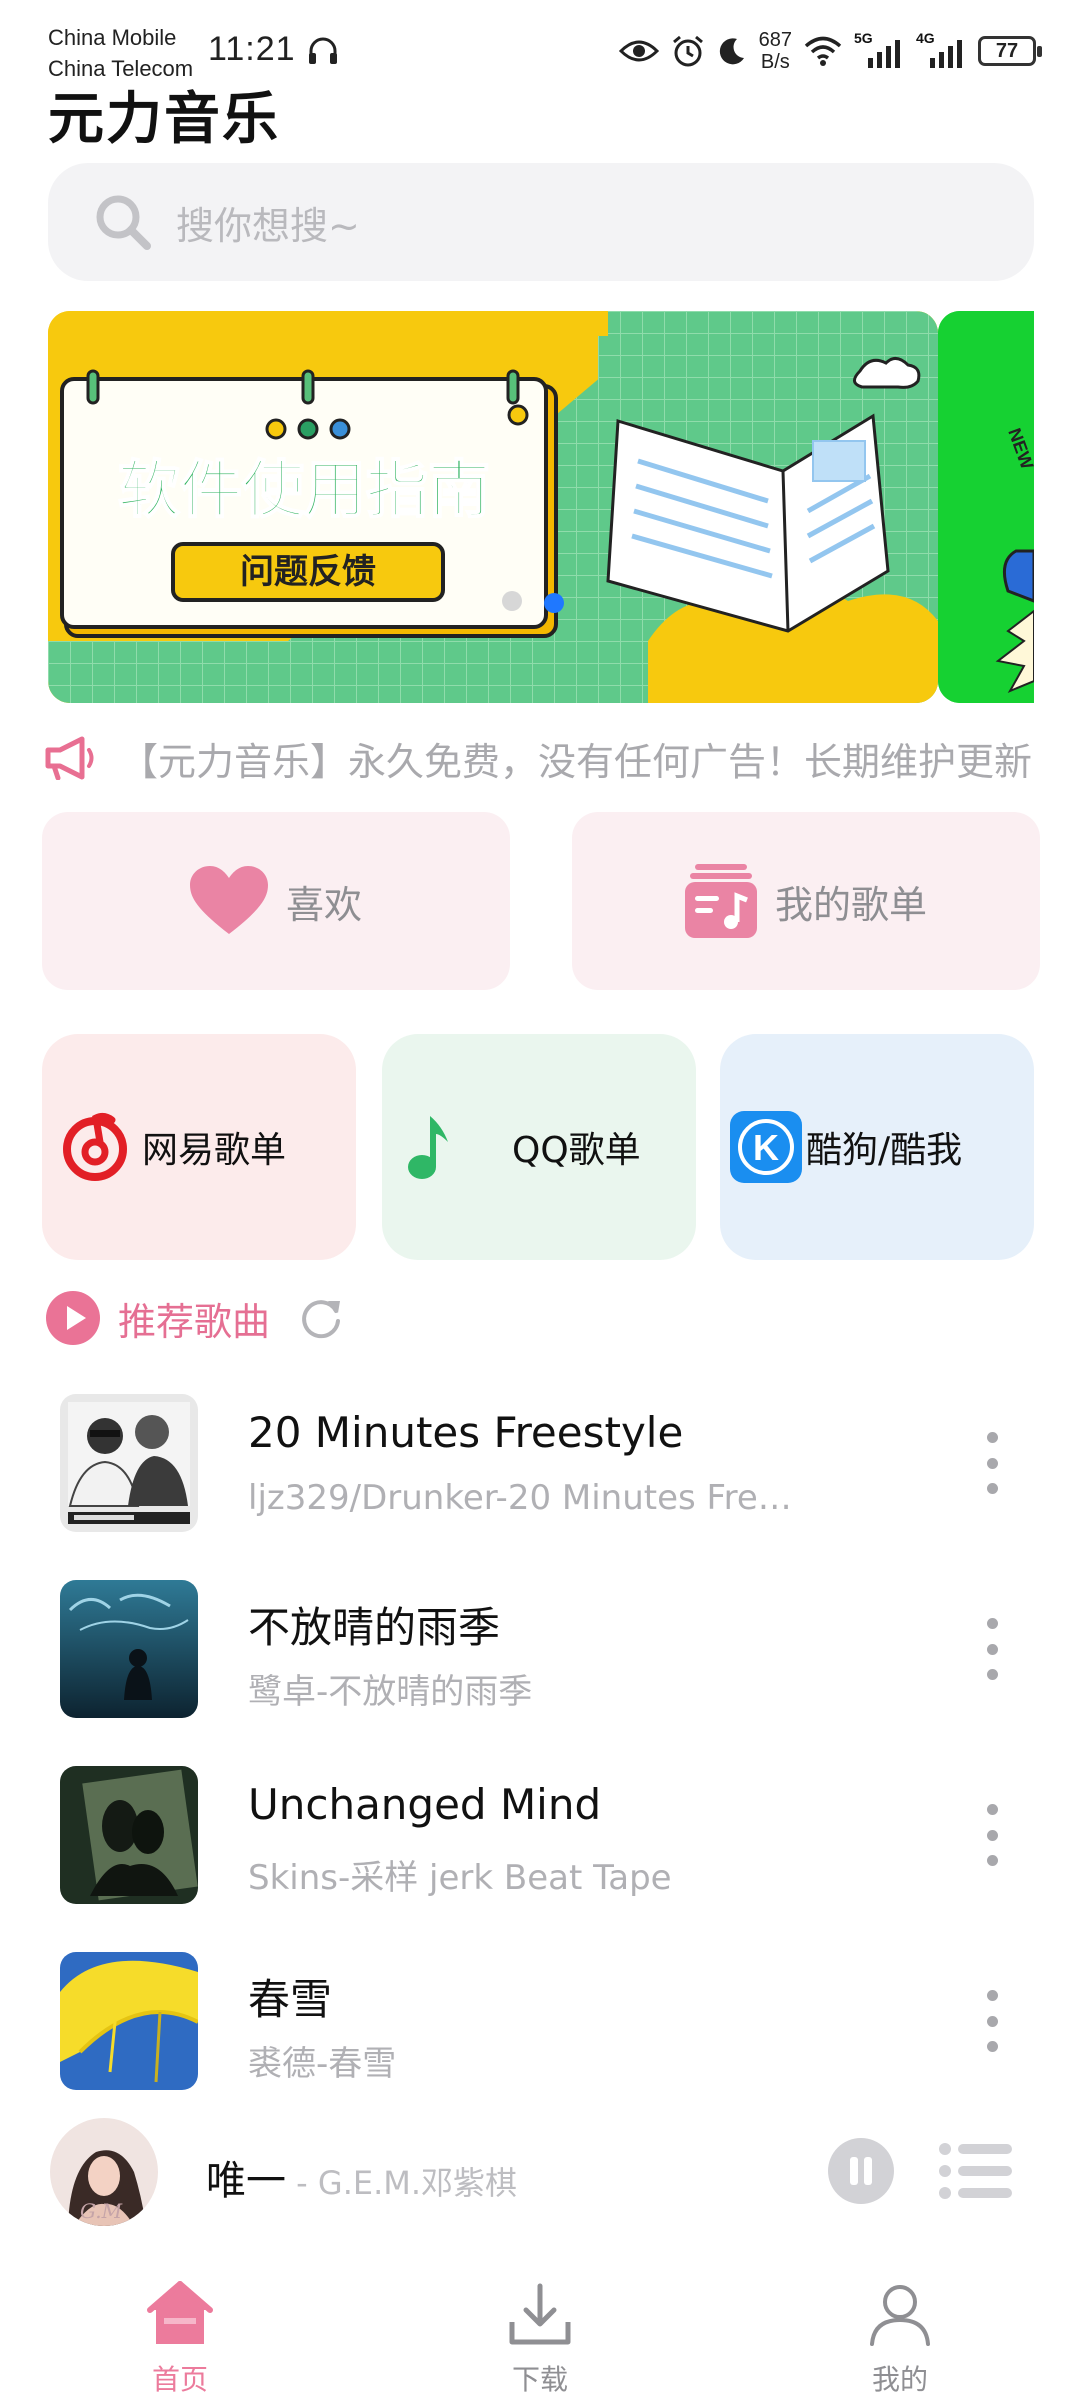  I want to click on song-title: 春雪, so click(290, 1999).